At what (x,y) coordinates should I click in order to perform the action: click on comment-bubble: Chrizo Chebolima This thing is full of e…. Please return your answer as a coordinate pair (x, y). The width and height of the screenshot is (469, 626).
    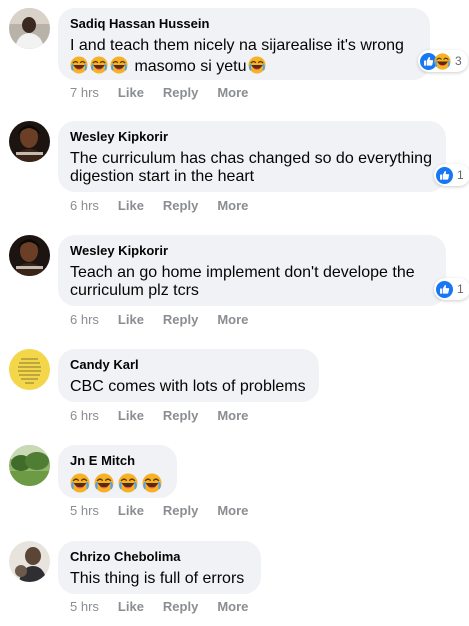
    Looking at the image, I should click on (159, 567).